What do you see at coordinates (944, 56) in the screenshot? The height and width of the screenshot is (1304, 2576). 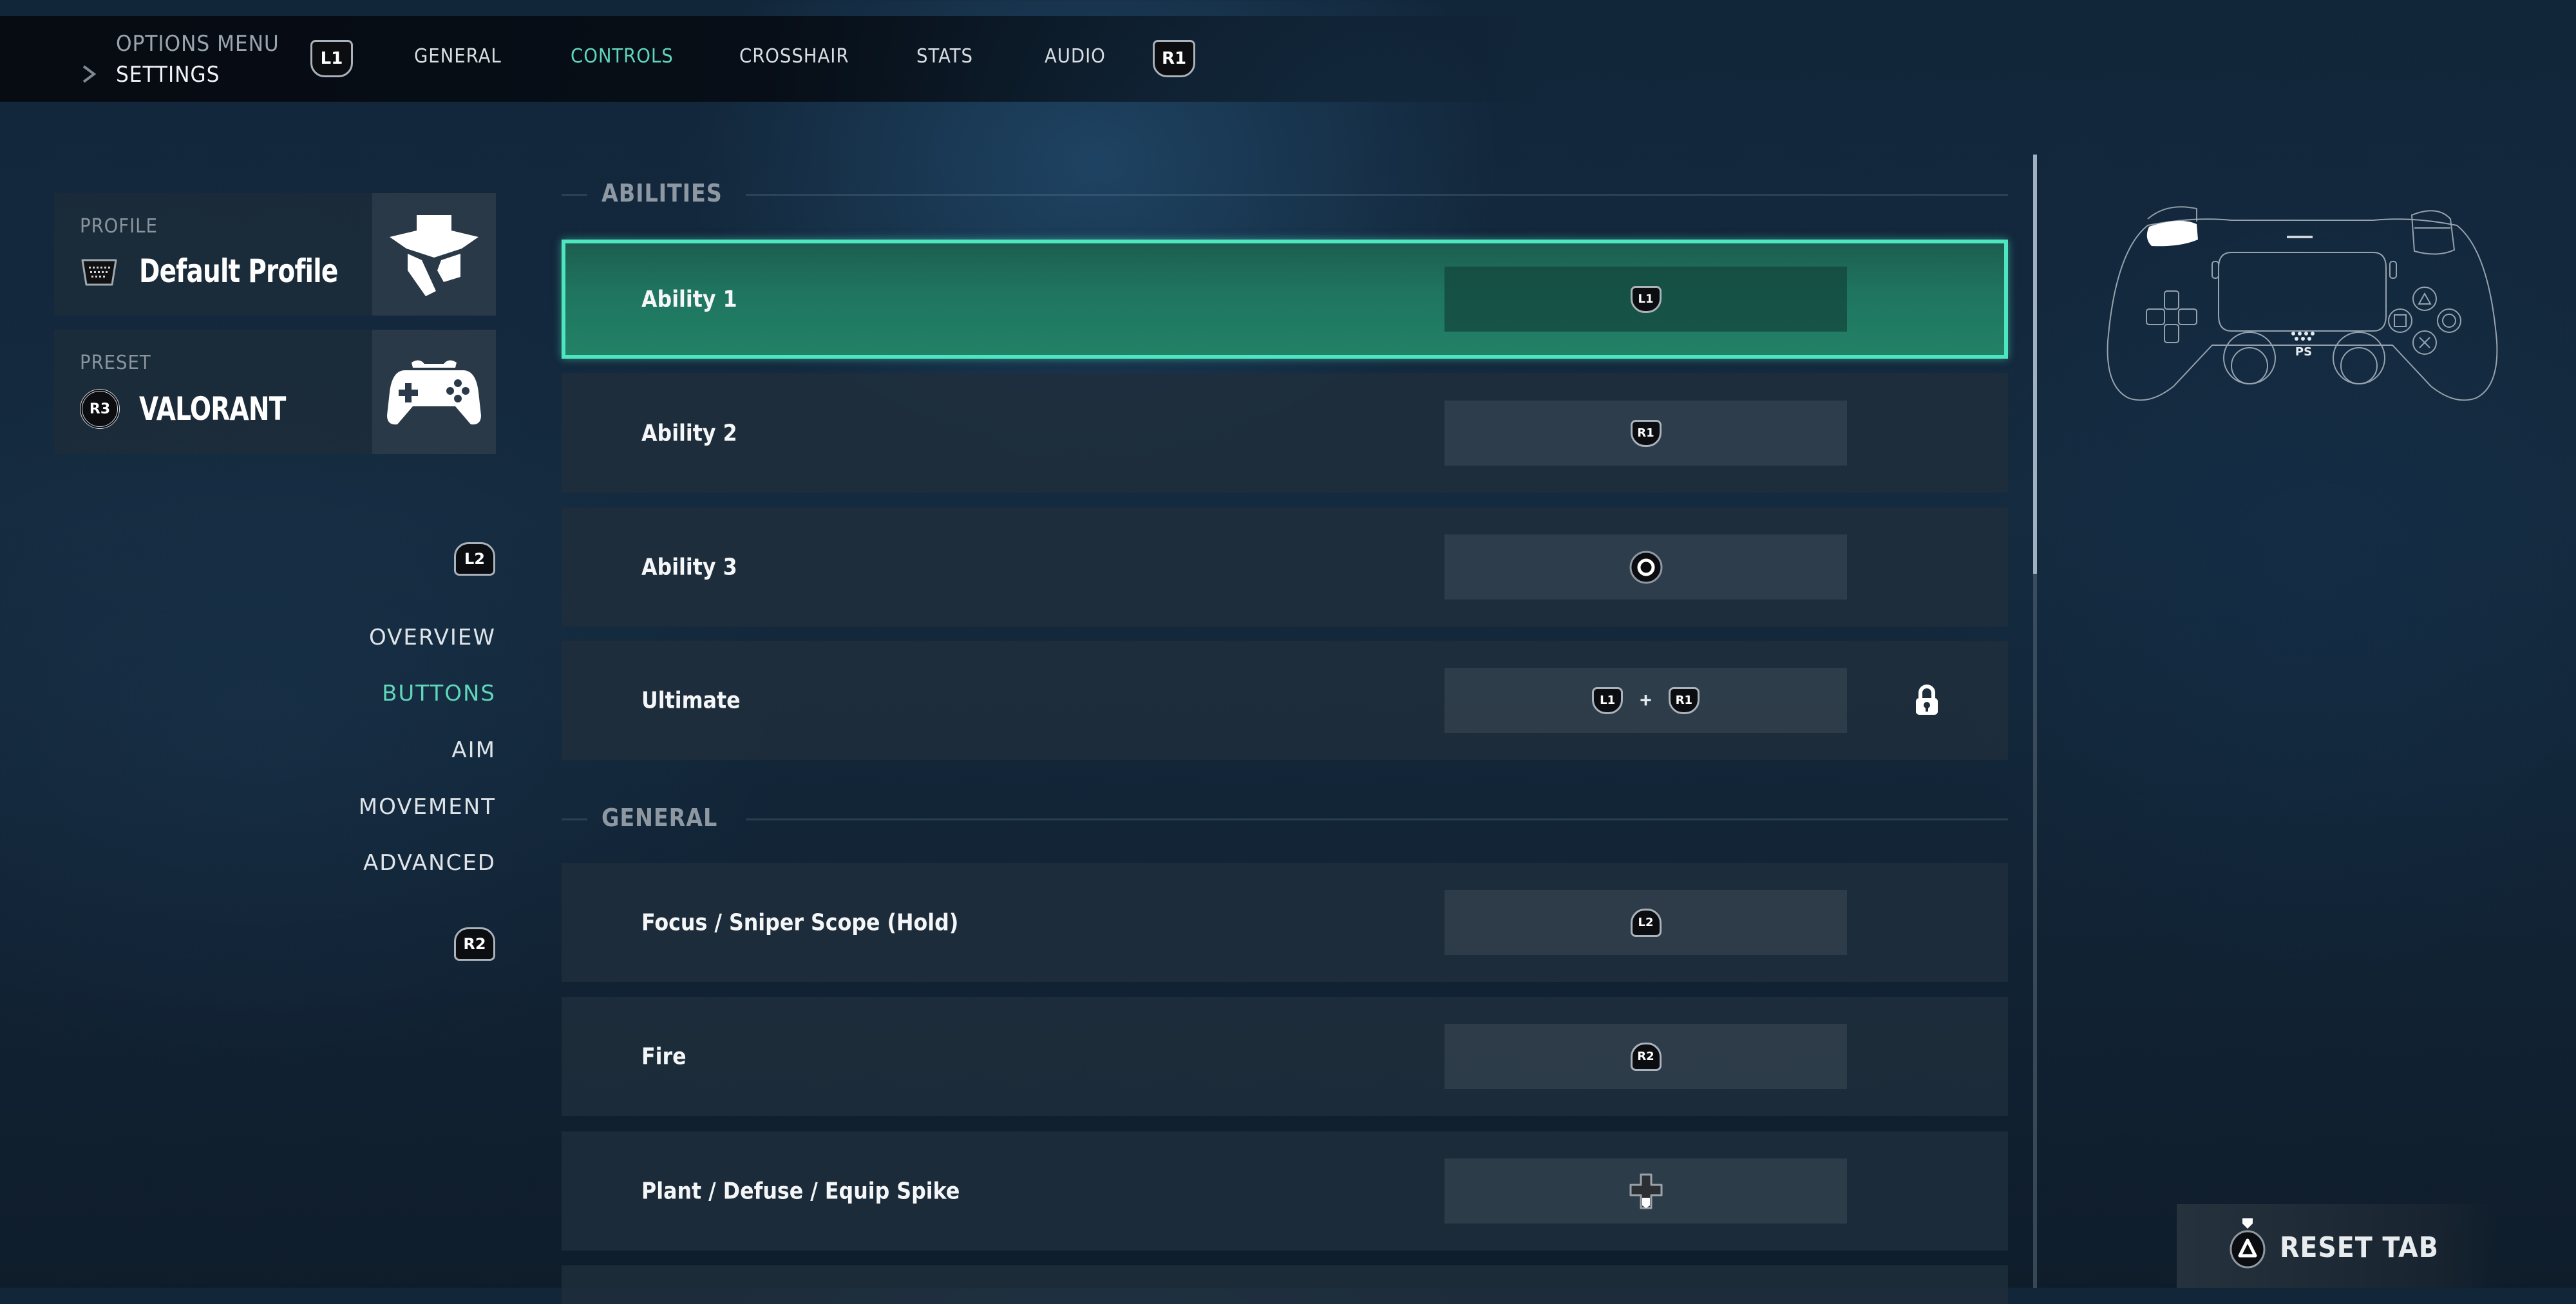 I see `tab-stats: STATS` at bounding box center [944, 56].